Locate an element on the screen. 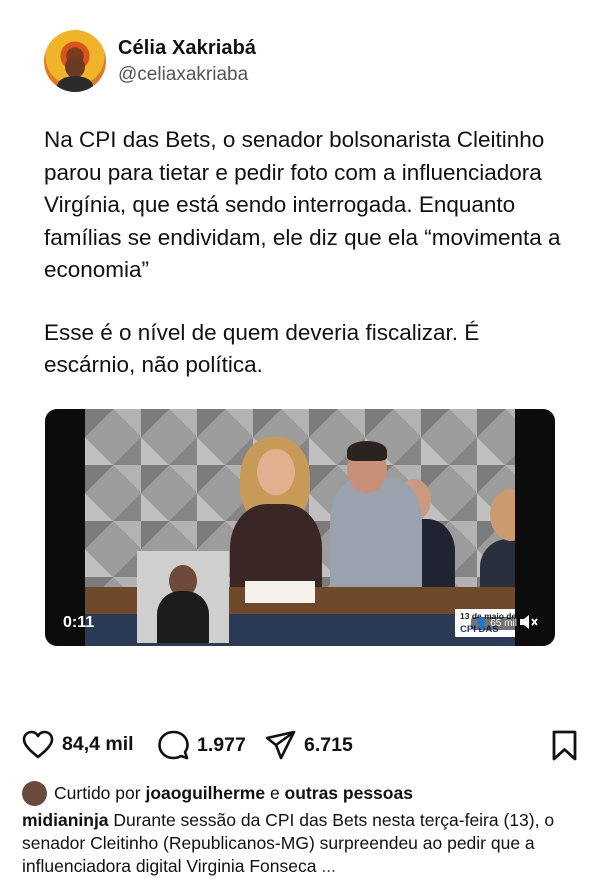  video-views: 👤 65 mil is located at coordinates (496, 623).